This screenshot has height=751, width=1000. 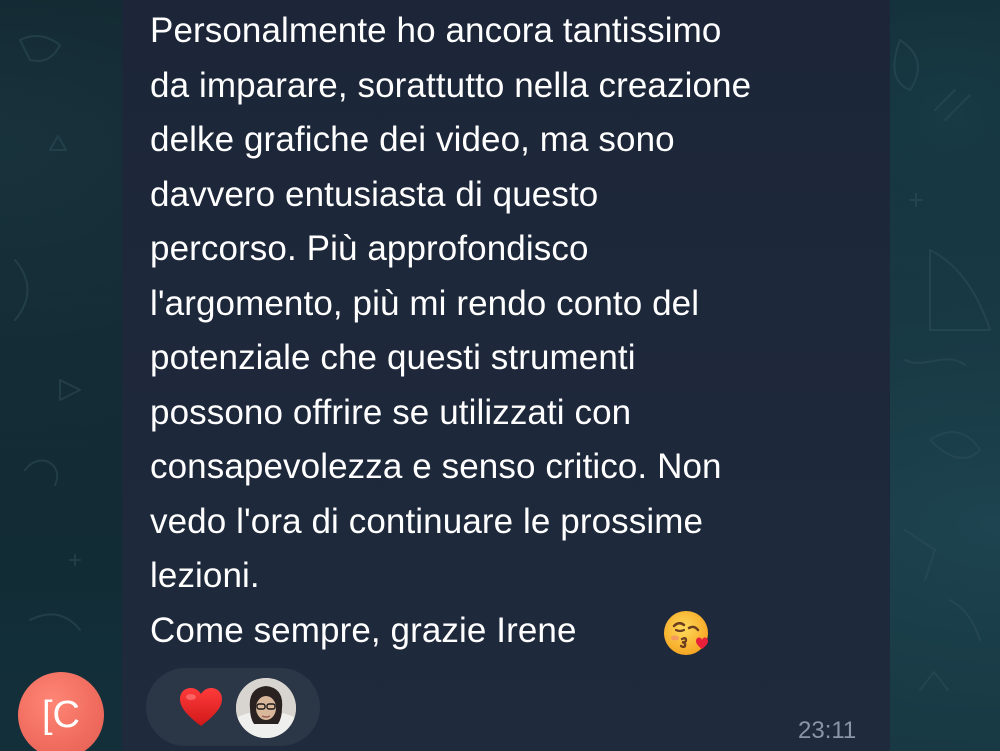 What do you see at coordinates (436, 466) in the screenshot?
I see `message-line: consapevolezza e senso critico. Non` at bounding box center [436, 466].